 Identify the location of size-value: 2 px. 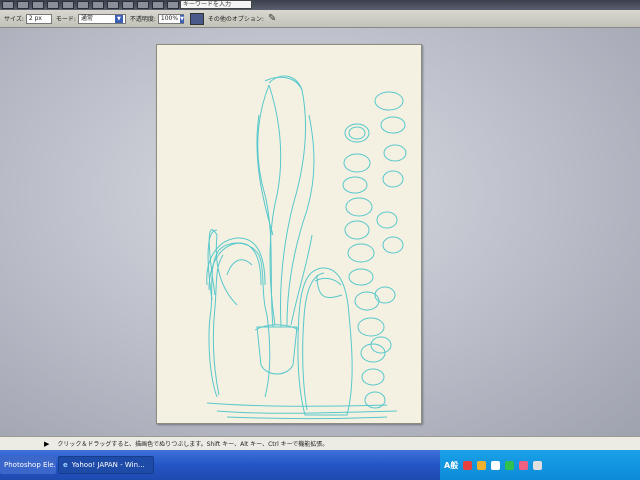
(35, 18).